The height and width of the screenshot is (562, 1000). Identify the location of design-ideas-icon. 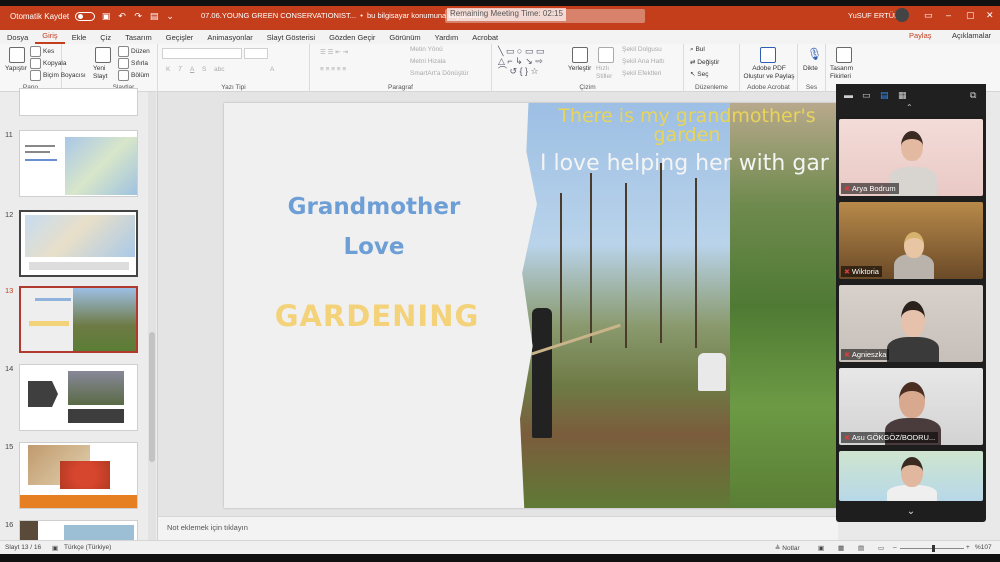
(844, 55).